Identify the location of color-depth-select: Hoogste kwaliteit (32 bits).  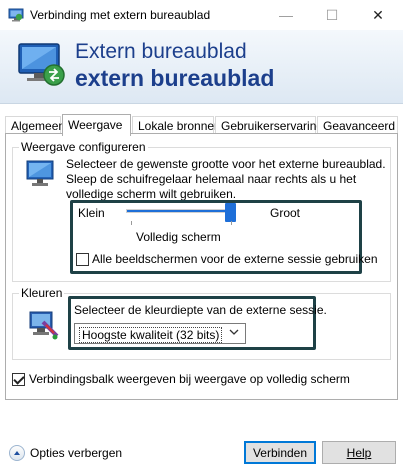
(160, 333).